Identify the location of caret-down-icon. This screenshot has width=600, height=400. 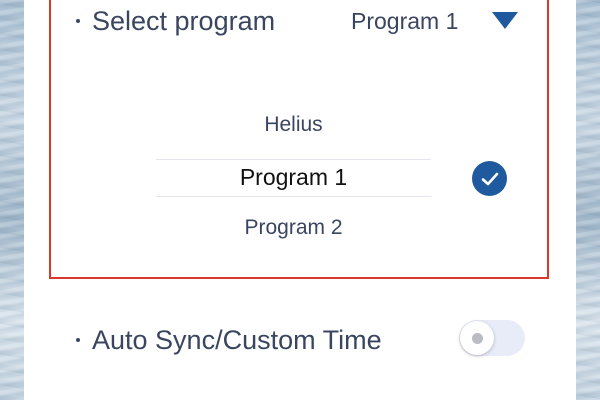
(505, 20).